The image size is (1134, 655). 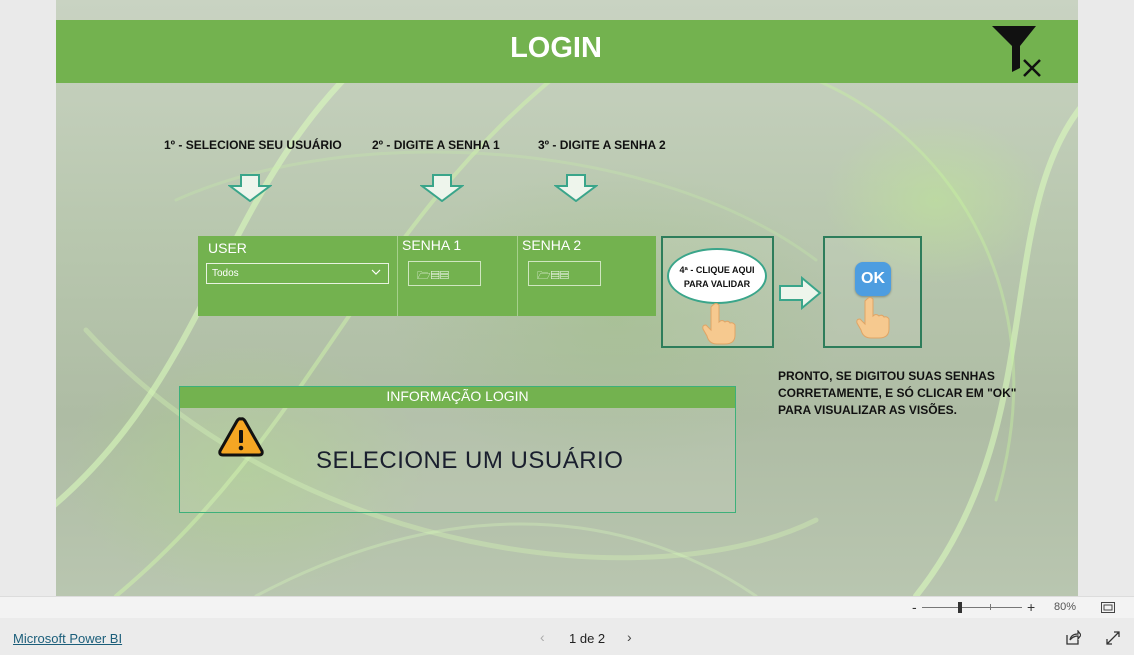 What do you see at coordinates (629, 637) in the screenshot?
I see `next-page-button: ›` at bounding box center [629, 637].